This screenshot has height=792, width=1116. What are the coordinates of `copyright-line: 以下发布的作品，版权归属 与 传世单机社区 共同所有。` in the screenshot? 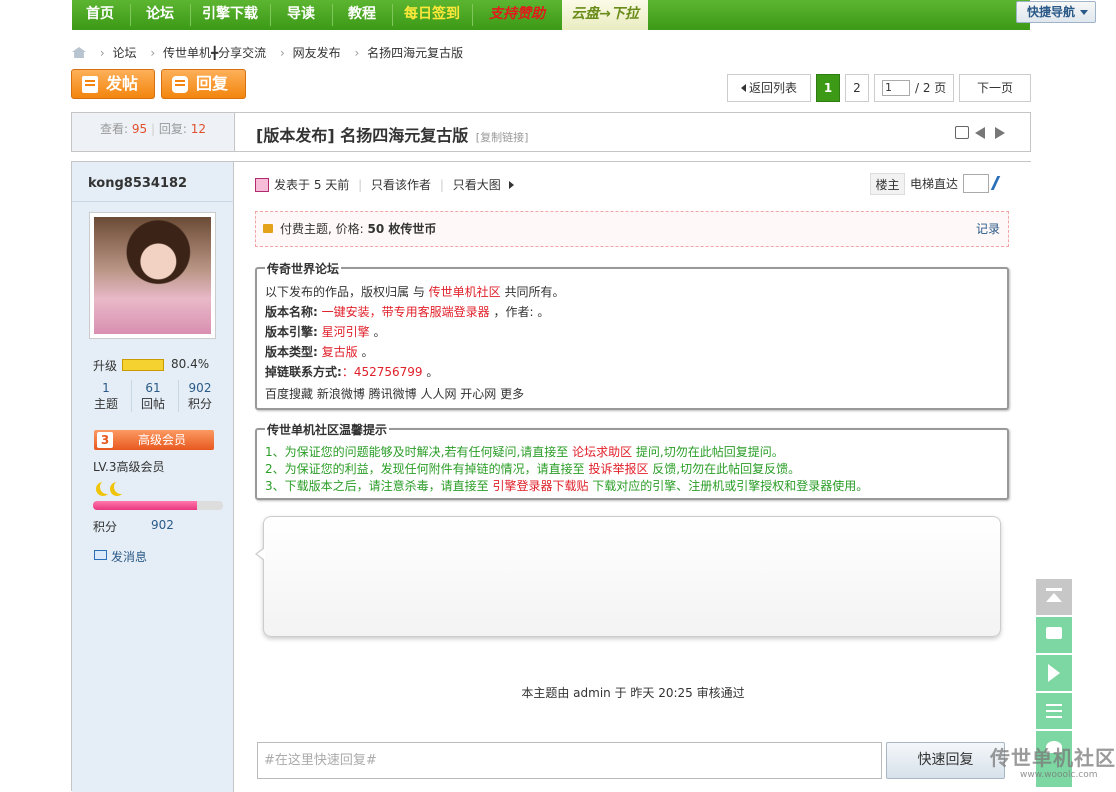 It's located at (414, 292).